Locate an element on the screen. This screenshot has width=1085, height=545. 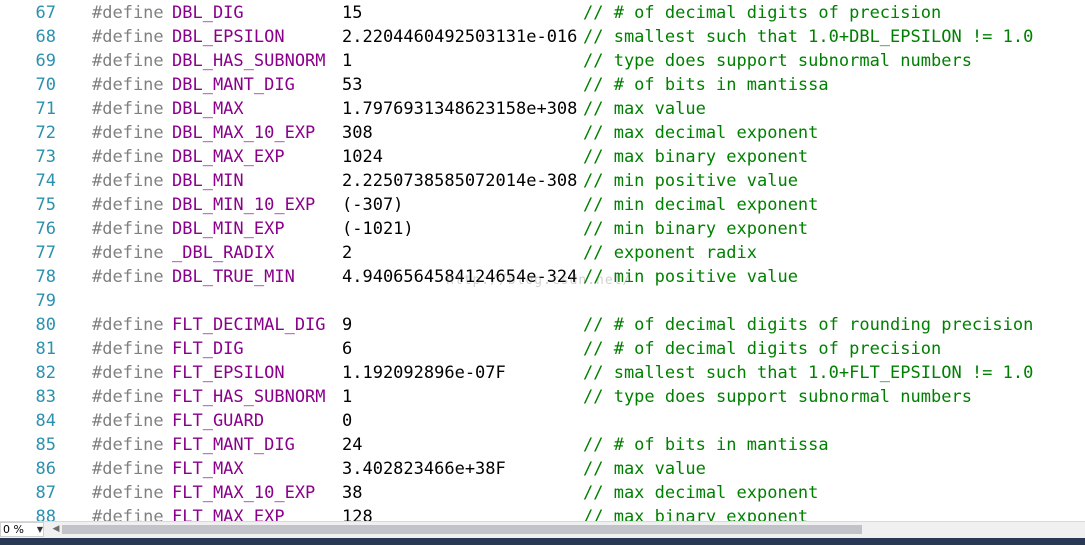
macro-value: 15 is located at coordinates (352, 13).